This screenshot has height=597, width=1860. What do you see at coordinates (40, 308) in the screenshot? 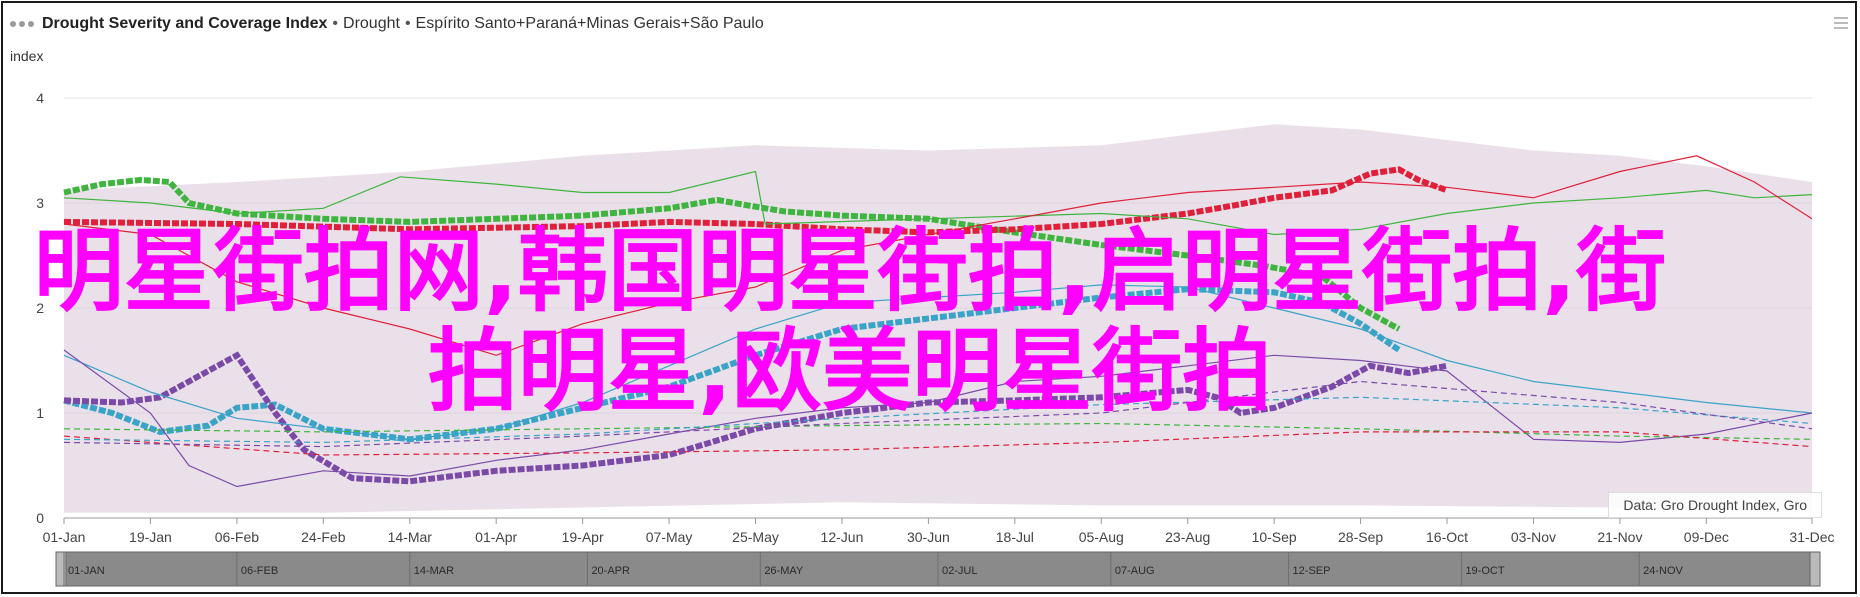
I see `y-tick-label: 2` at bounding box center [40, 308].